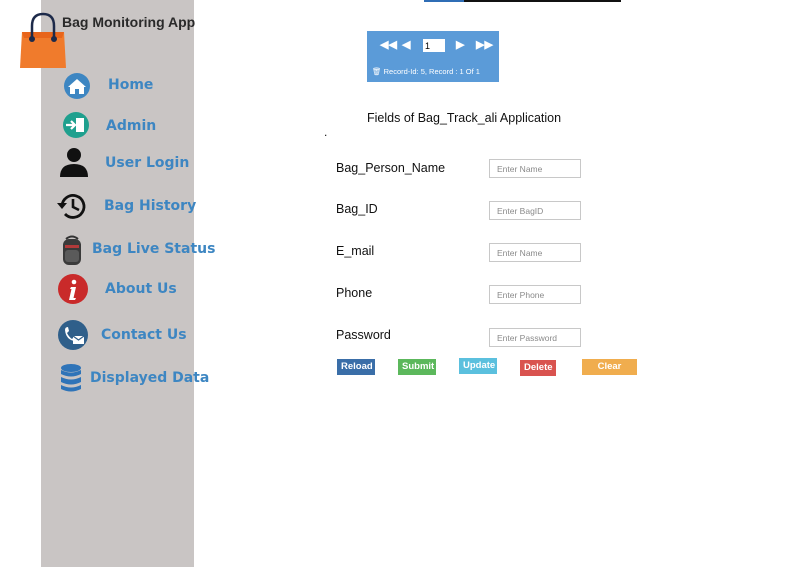  I want to click on phone-input, so click(535, 294).